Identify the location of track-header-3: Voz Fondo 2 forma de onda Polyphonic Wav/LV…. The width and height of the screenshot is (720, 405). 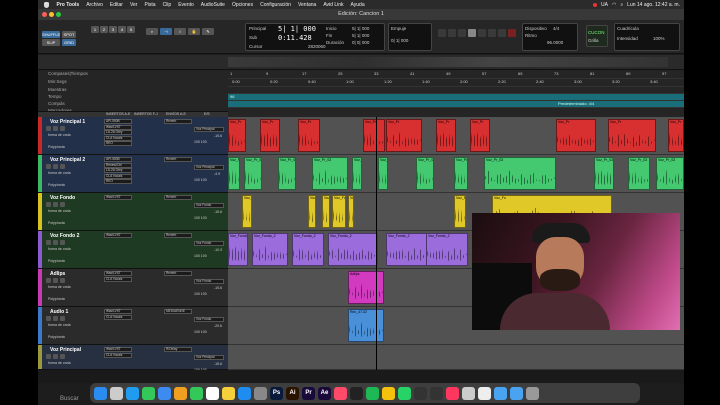
(133, 250).